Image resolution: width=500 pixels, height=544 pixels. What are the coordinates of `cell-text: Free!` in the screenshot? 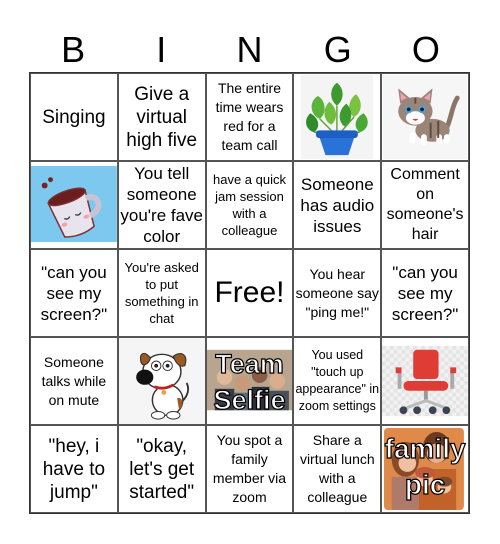 It's located at (249, 292).